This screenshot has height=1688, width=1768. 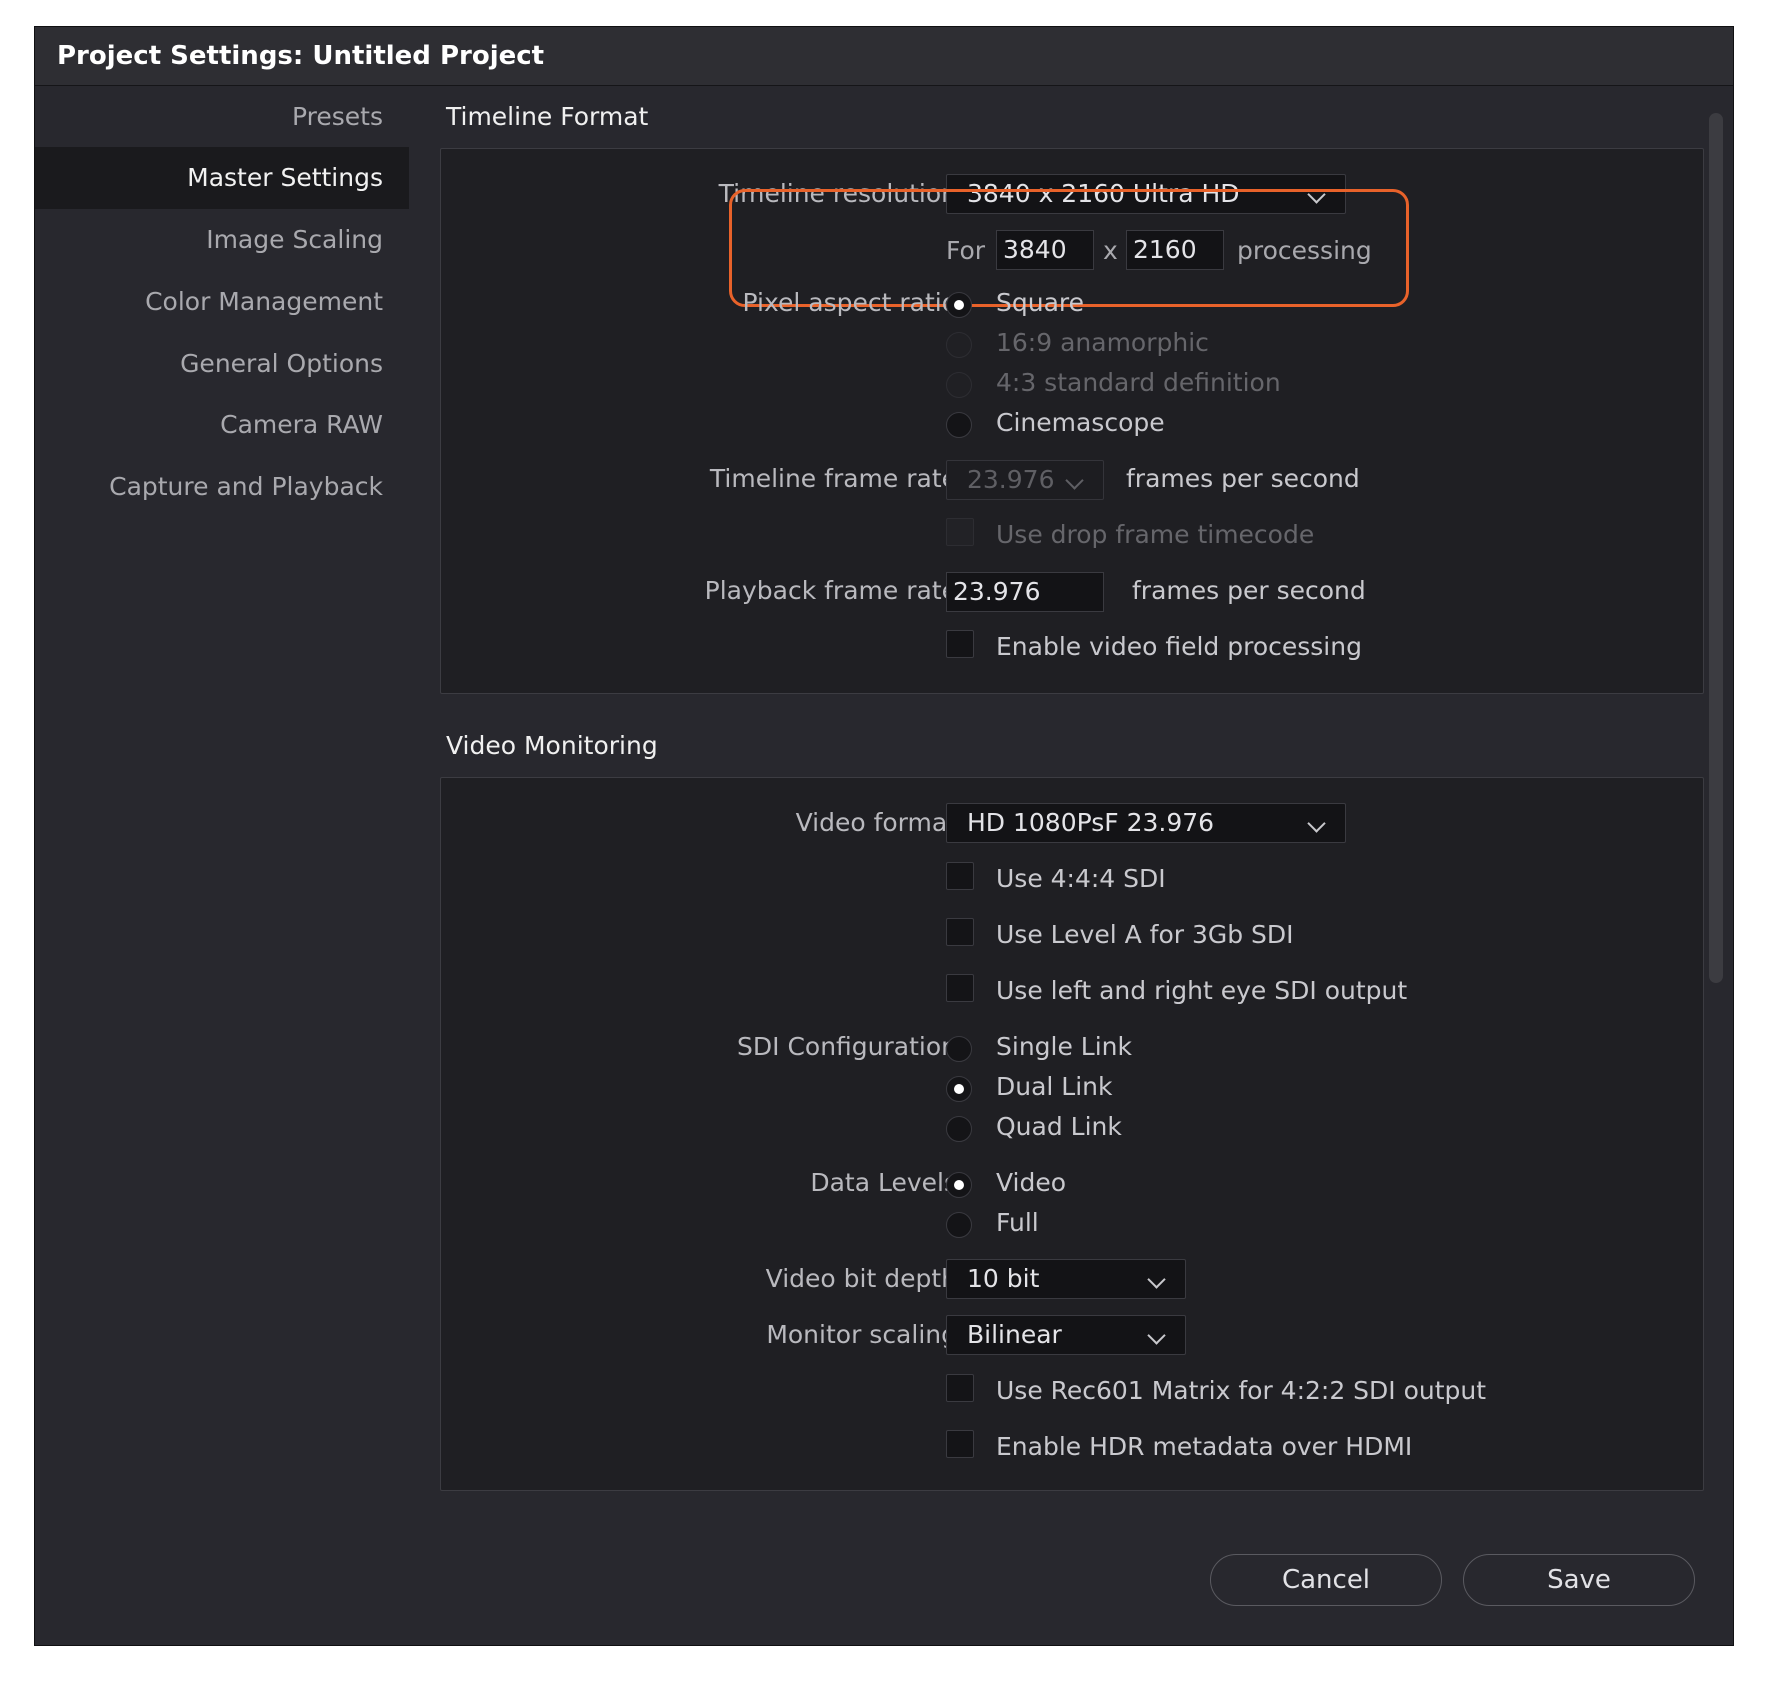 What do you see at coordinates (1040, 302) in the screenshot?
I see `pixel-aspect-square-label: Square` at bounding box center [1040, 302].